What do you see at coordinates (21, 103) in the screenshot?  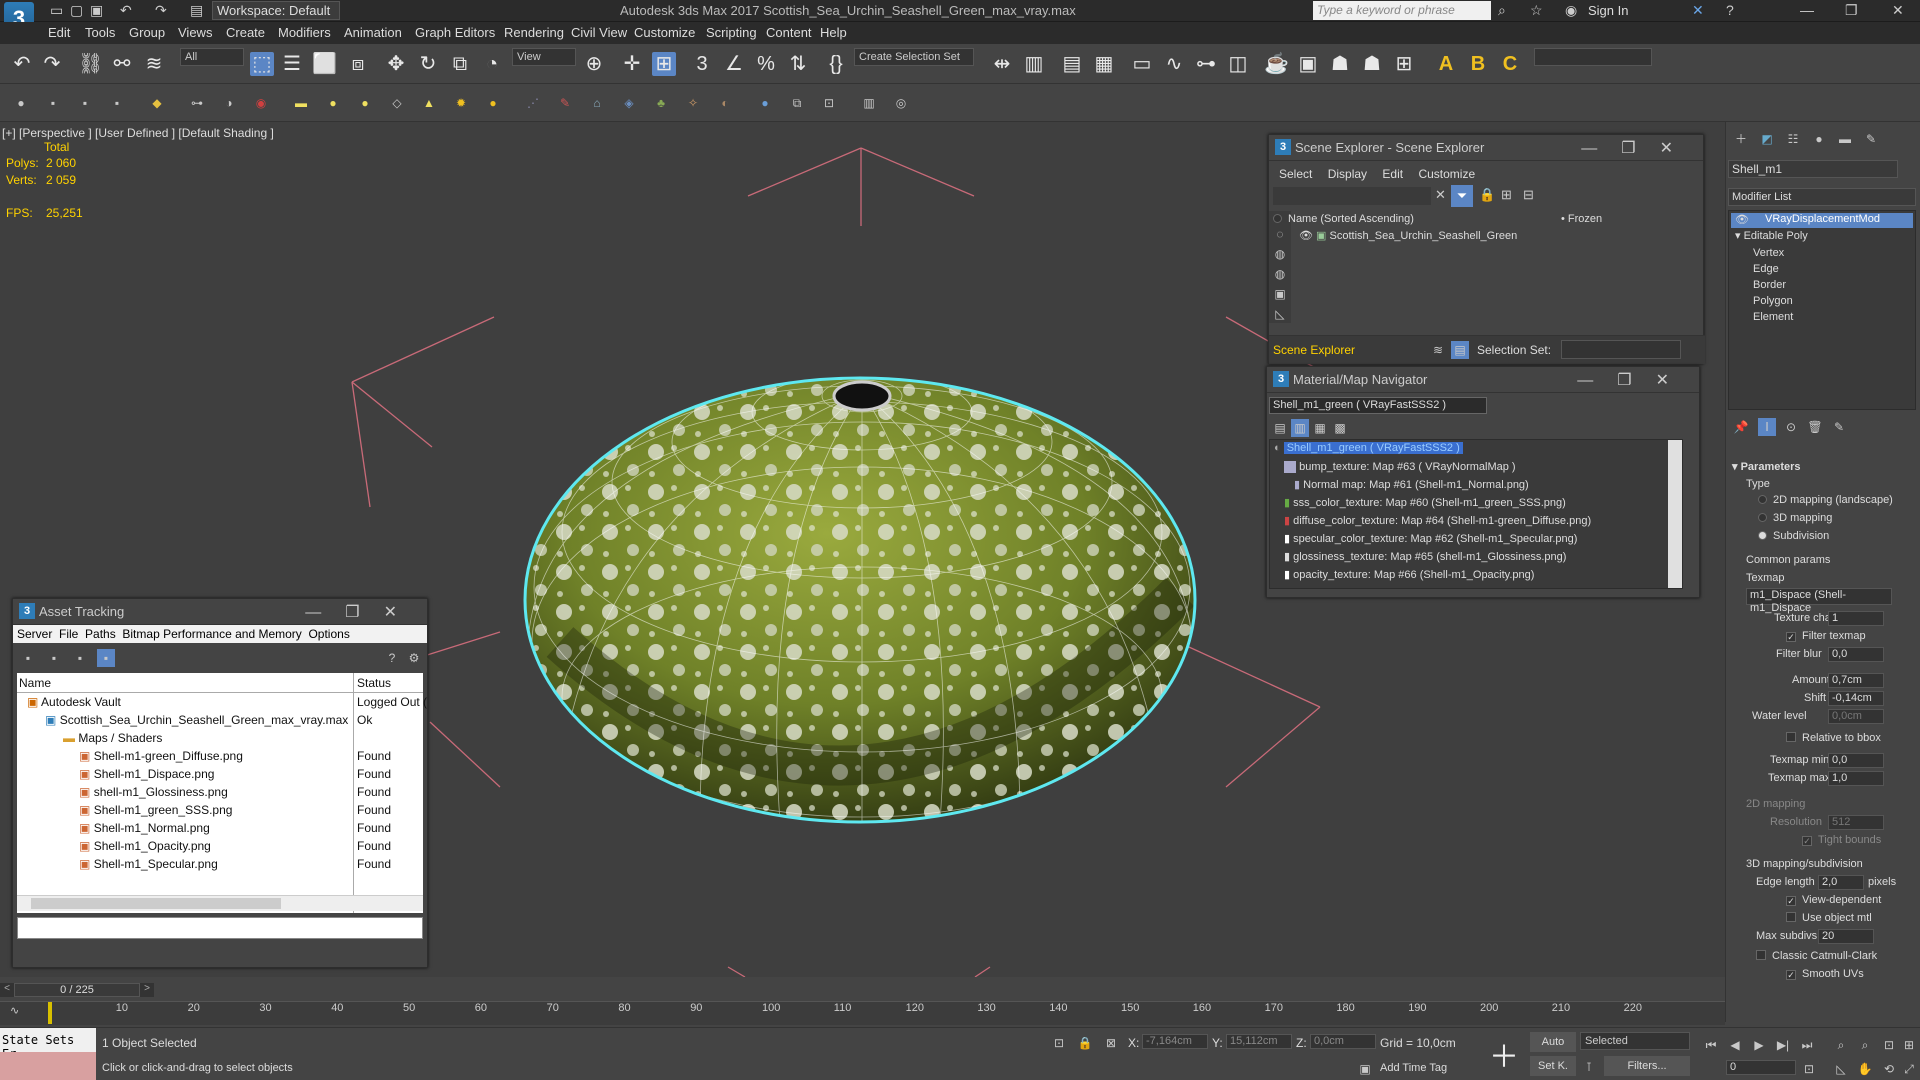 I see `vray-tool-icon: ●` at bounding box center [21, 103].